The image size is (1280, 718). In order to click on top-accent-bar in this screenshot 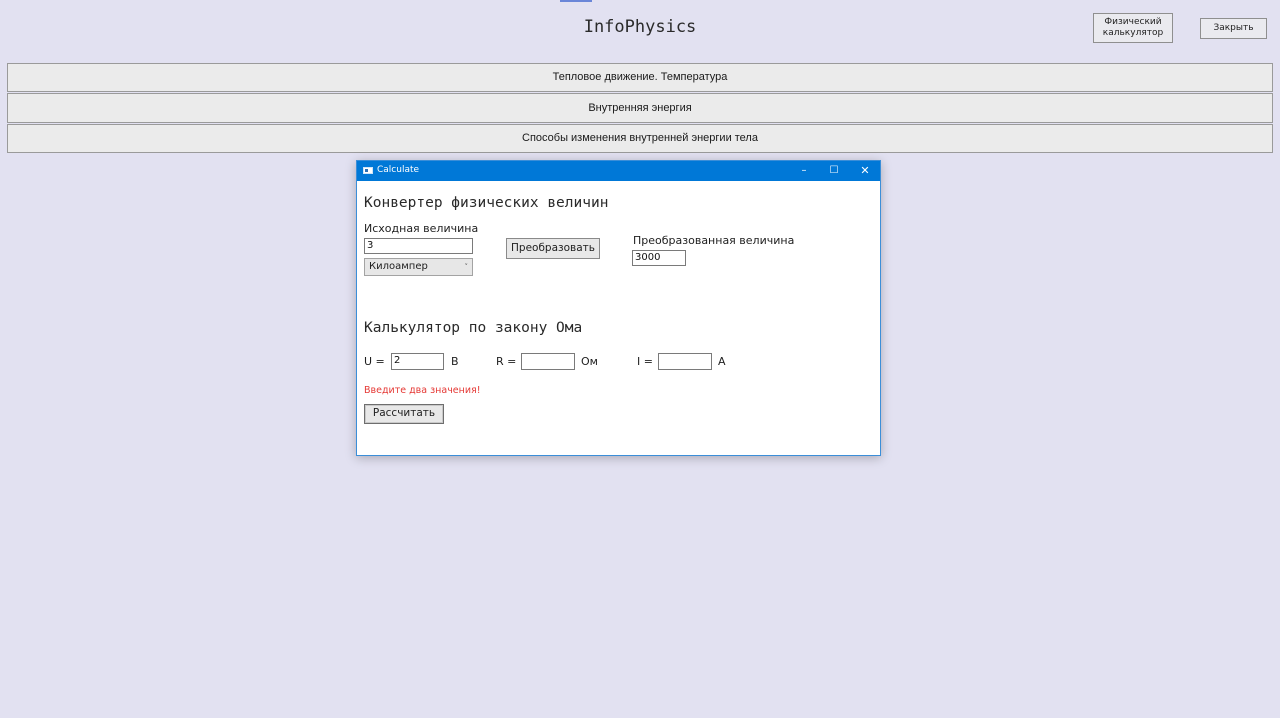, I will do `click(576, 1)`.